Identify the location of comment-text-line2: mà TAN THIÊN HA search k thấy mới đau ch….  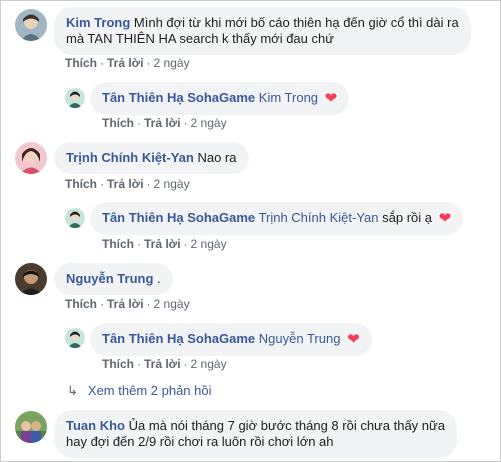
(200, 38).